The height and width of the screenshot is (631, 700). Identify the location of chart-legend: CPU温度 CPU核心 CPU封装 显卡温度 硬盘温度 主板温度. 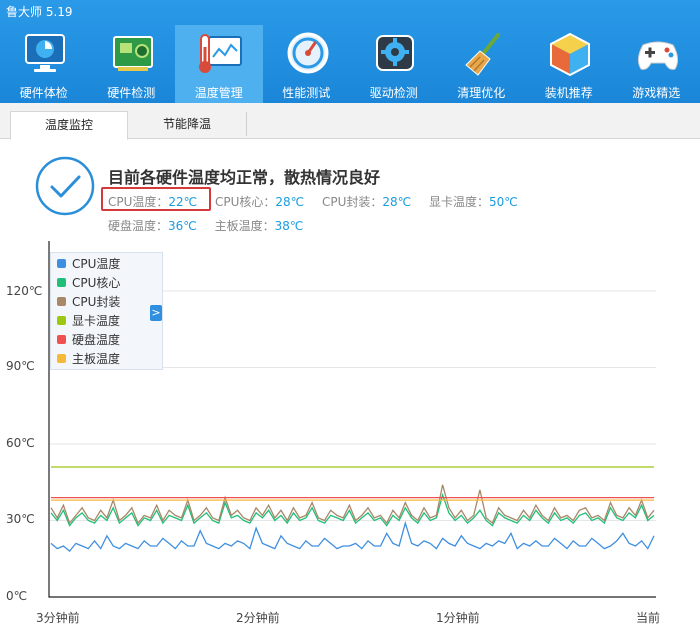
(106, 311).